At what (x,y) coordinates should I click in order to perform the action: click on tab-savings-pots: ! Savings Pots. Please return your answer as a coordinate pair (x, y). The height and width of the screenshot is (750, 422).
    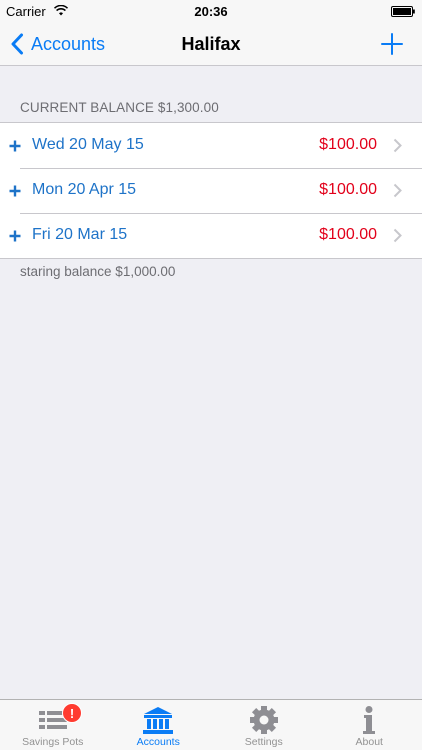
    Looking at the image, I should click on (53, 725).